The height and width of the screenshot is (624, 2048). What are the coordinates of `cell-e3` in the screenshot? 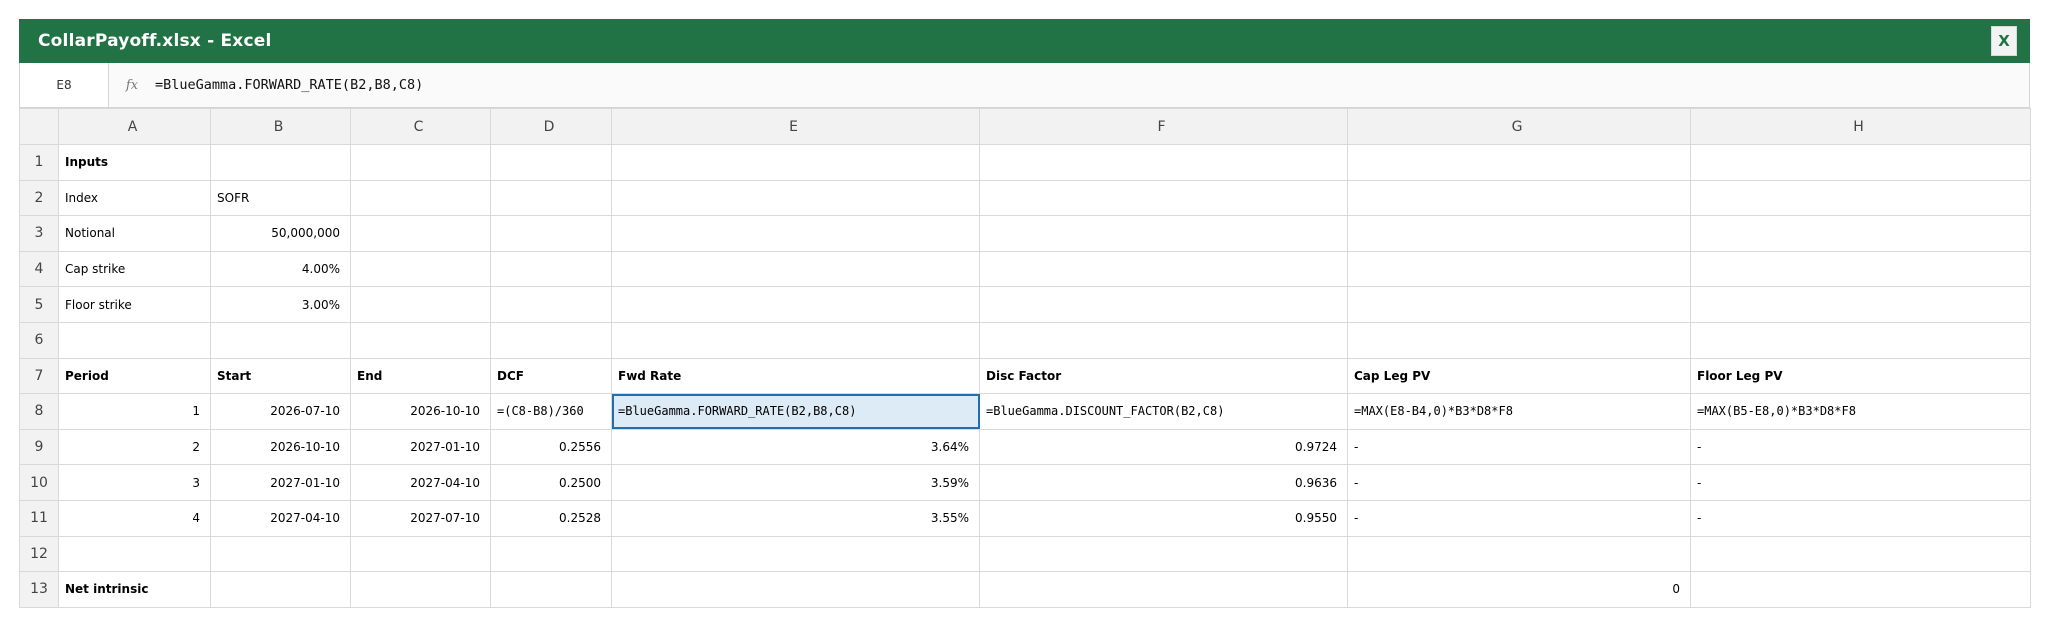 It's located at (795, 233).